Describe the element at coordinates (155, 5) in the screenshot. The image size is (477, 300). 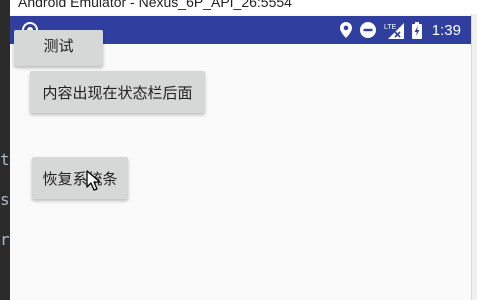
I see `emulator-window-title: Android Emulator - Nexus_6P_API_26:5554` at that location.